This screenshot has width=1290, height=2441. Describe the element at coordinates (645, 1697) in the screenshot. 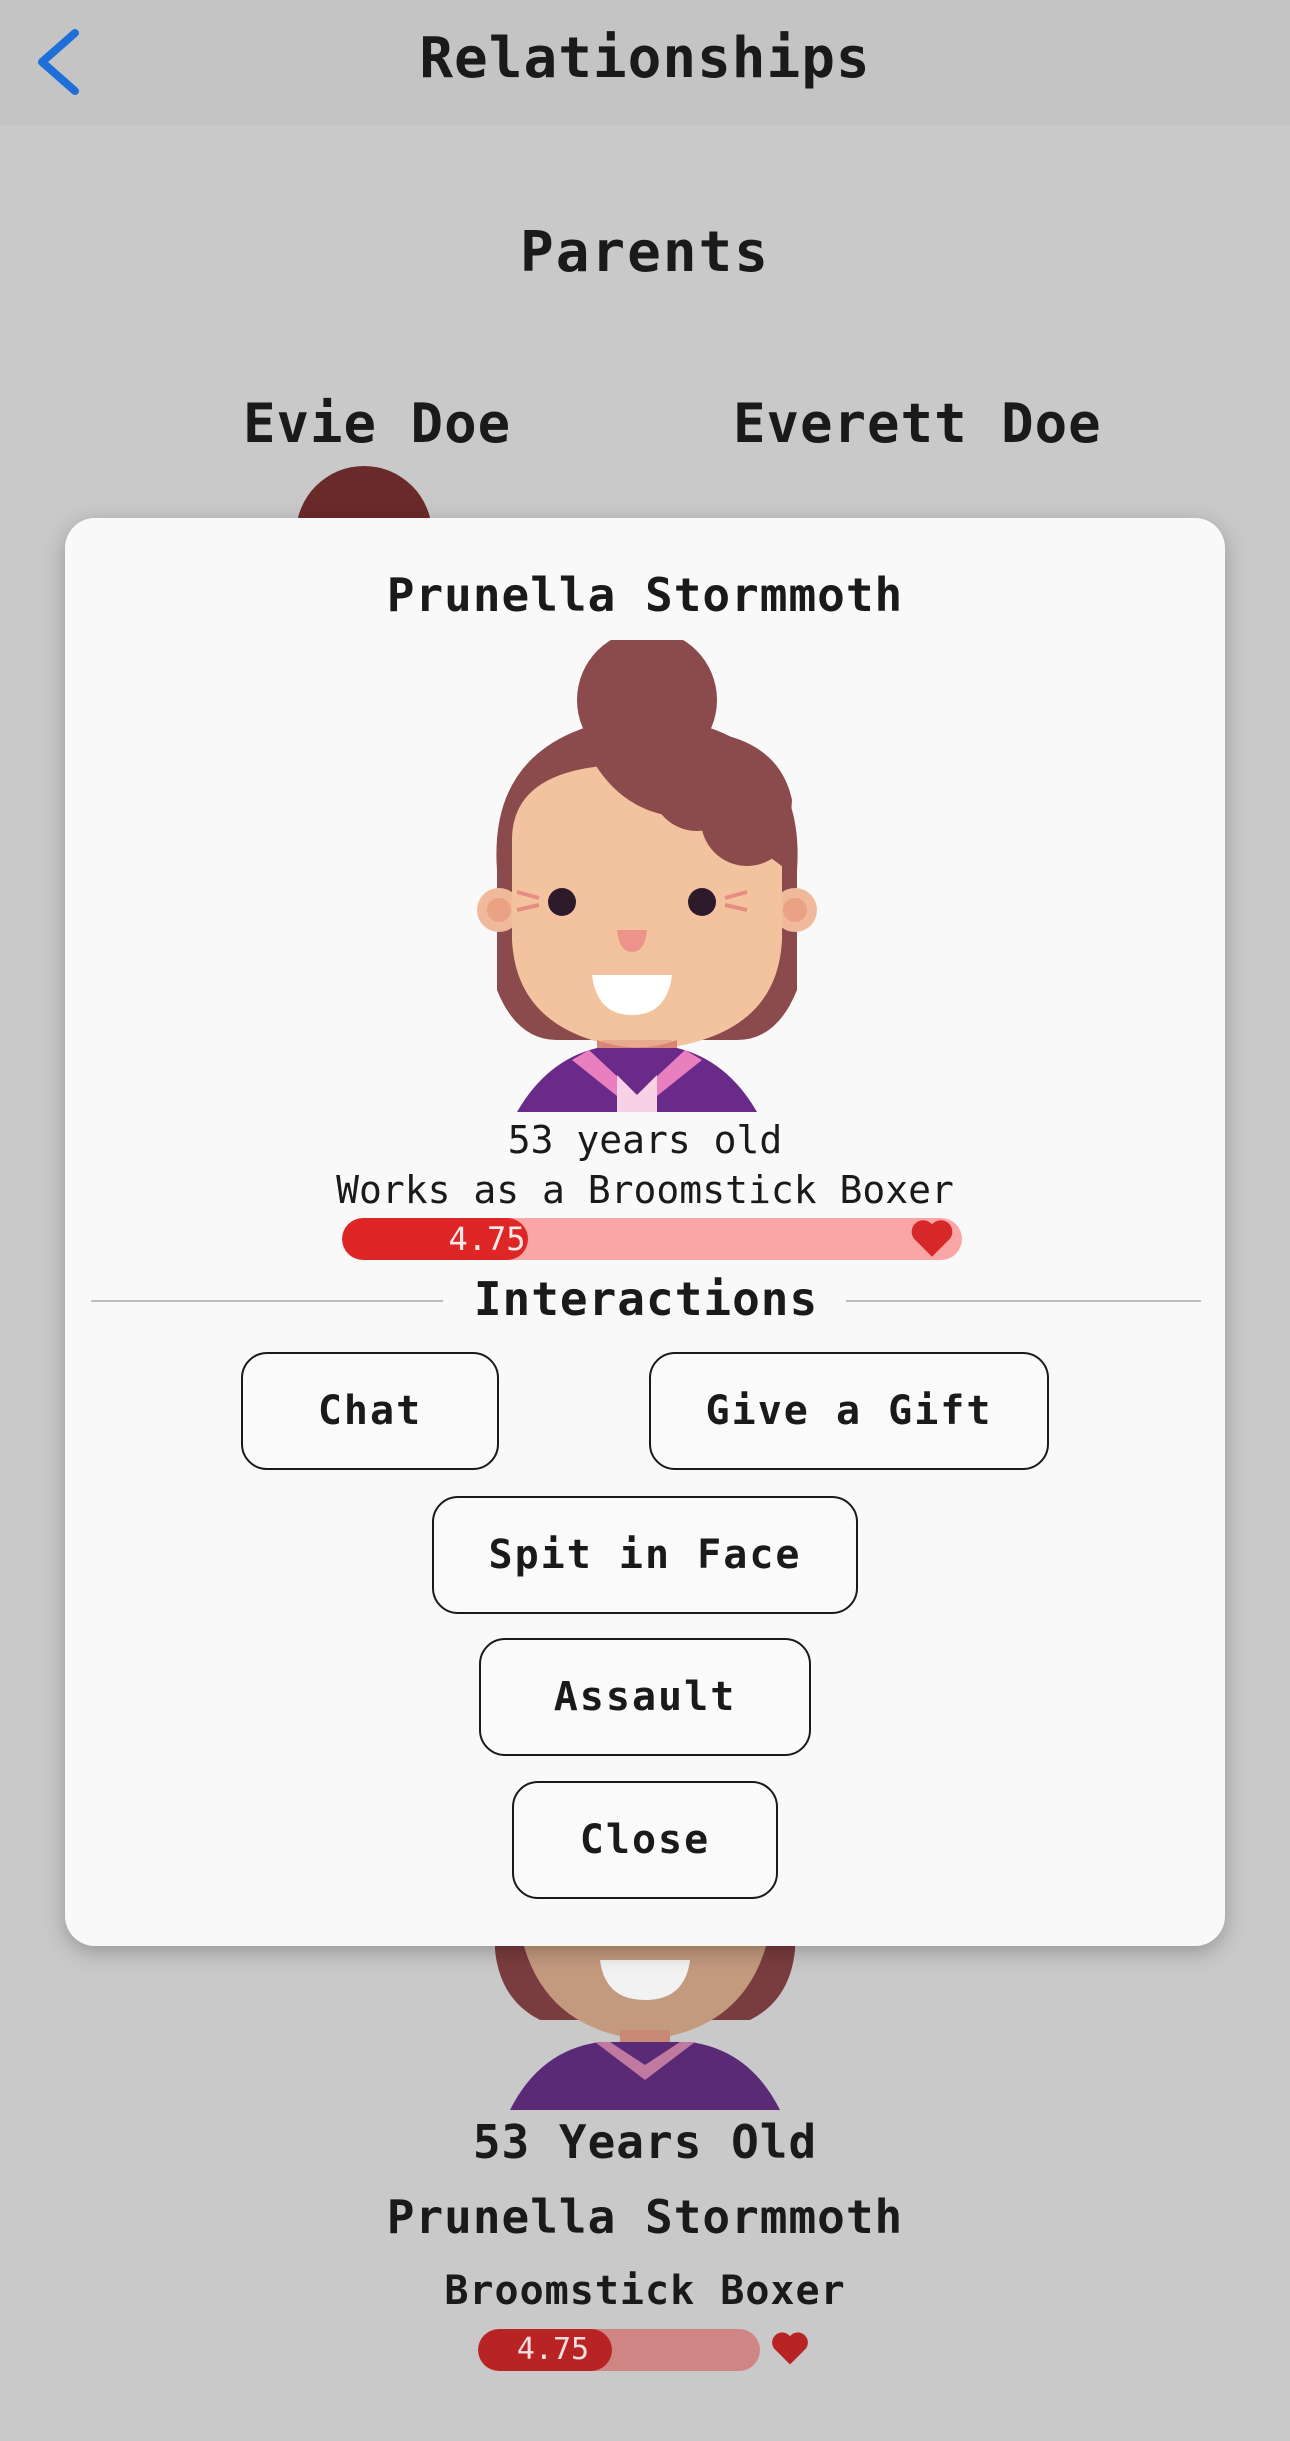

I see `assault-button: Assault` at that location.